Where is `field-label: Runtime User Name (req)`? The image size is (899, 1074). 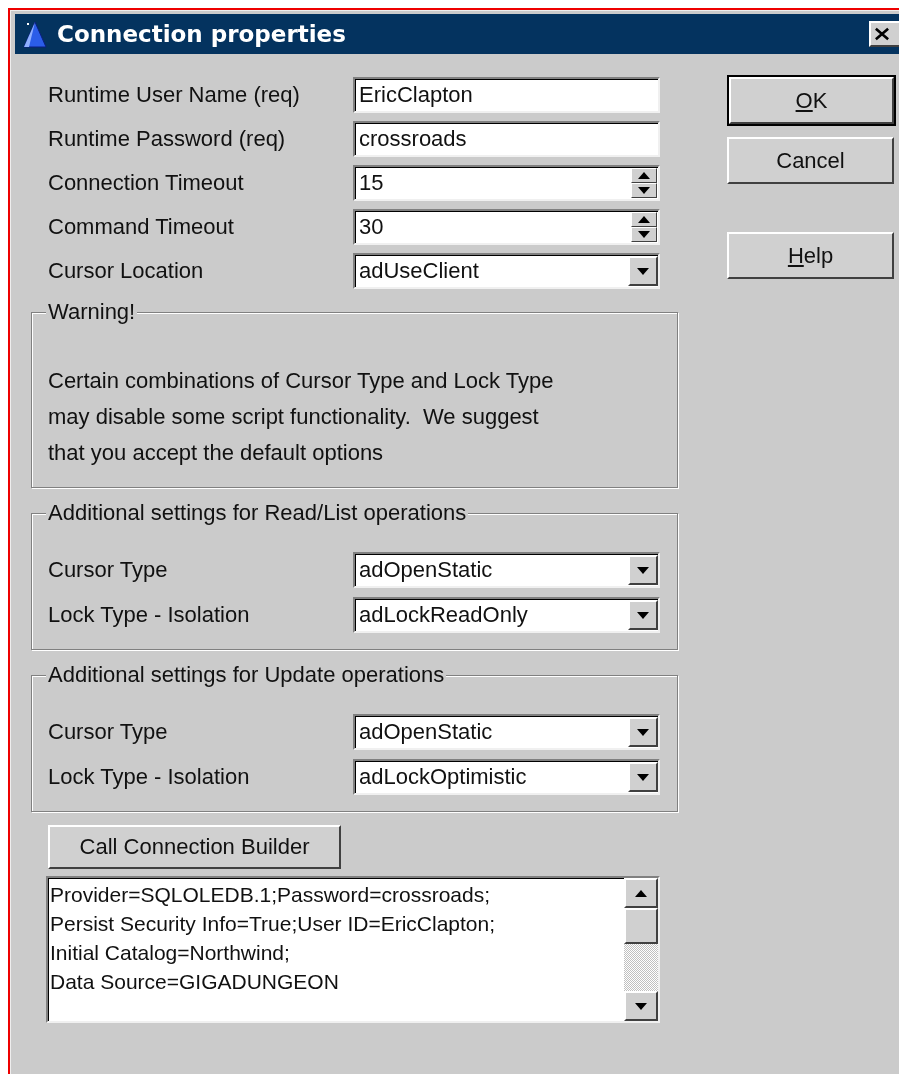 field-label: Runtime User Name (req) is located at coordinates (174, 95).